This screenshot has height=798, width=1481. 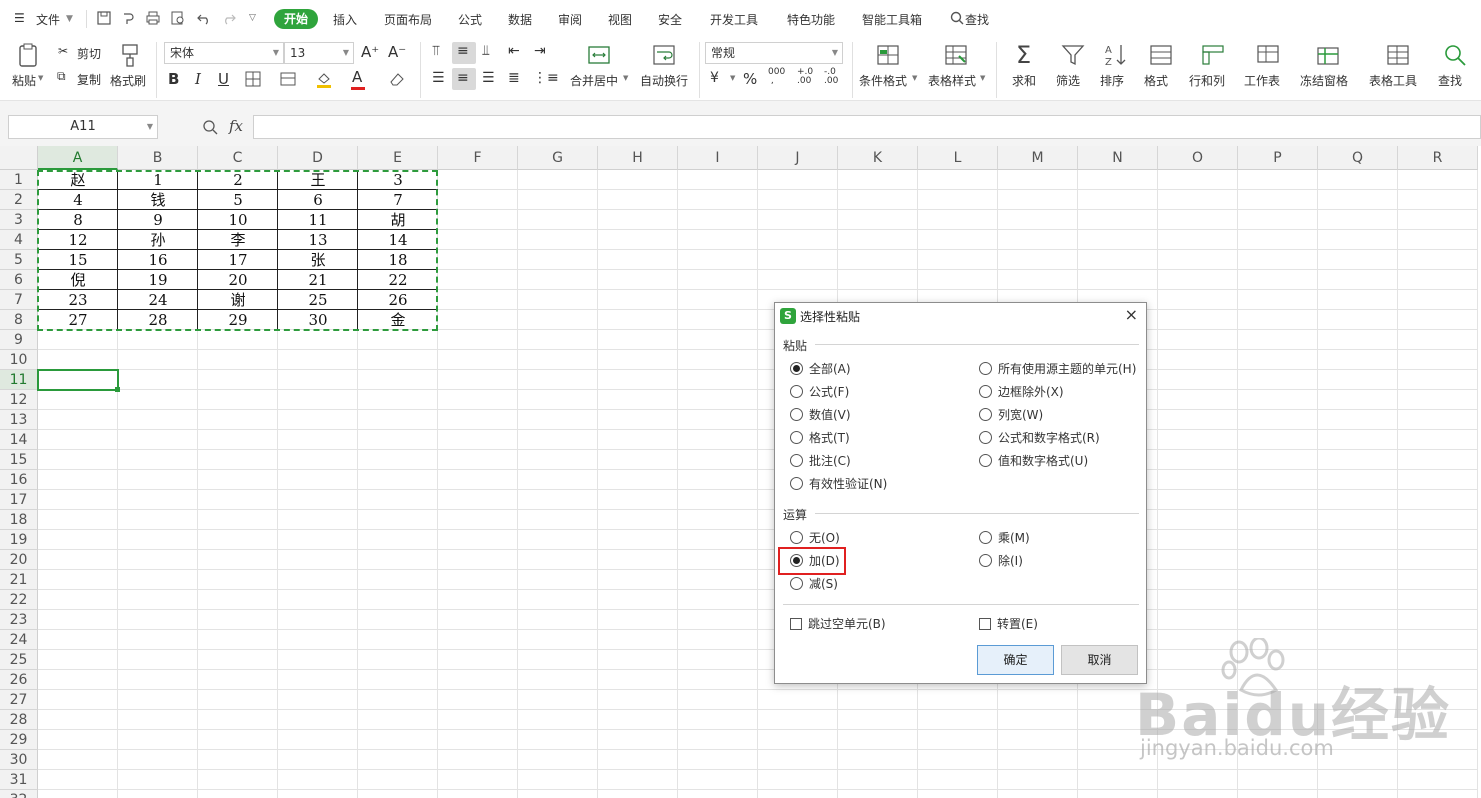 I want to click on row-header-17: 17, so click(x=19, y=500).